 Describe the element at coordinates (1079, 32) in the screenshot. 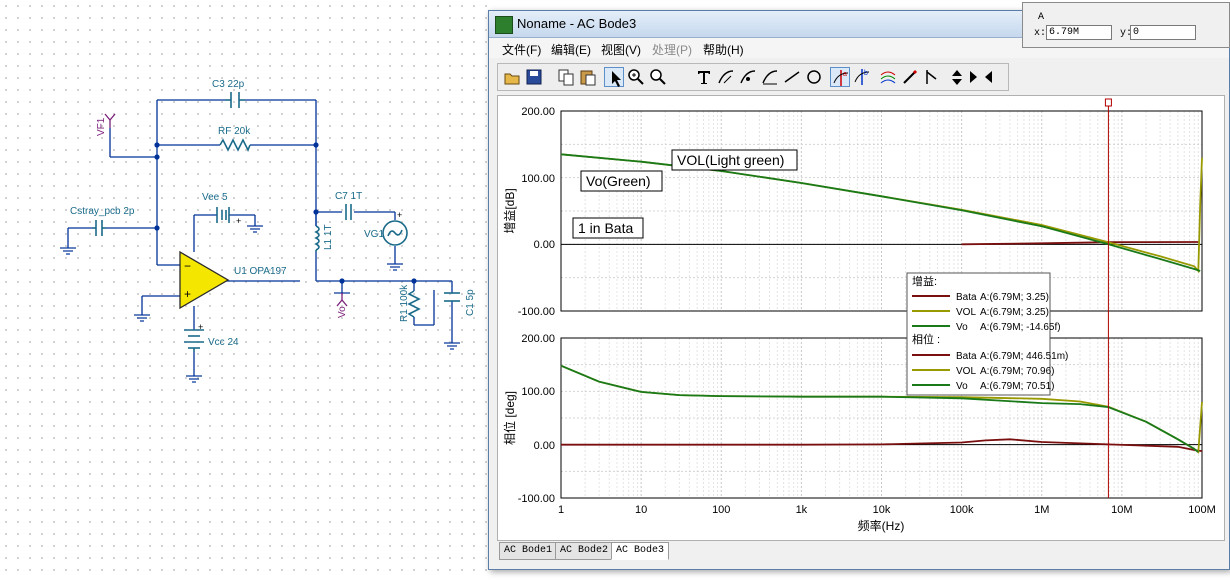

I see `cursor-x-field` at that location.